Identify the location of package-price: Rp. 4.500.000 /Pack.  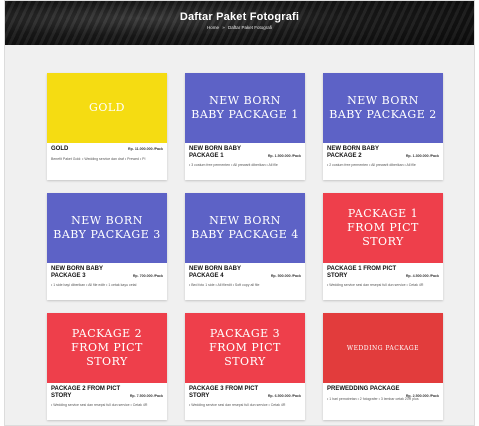
(422, 276).